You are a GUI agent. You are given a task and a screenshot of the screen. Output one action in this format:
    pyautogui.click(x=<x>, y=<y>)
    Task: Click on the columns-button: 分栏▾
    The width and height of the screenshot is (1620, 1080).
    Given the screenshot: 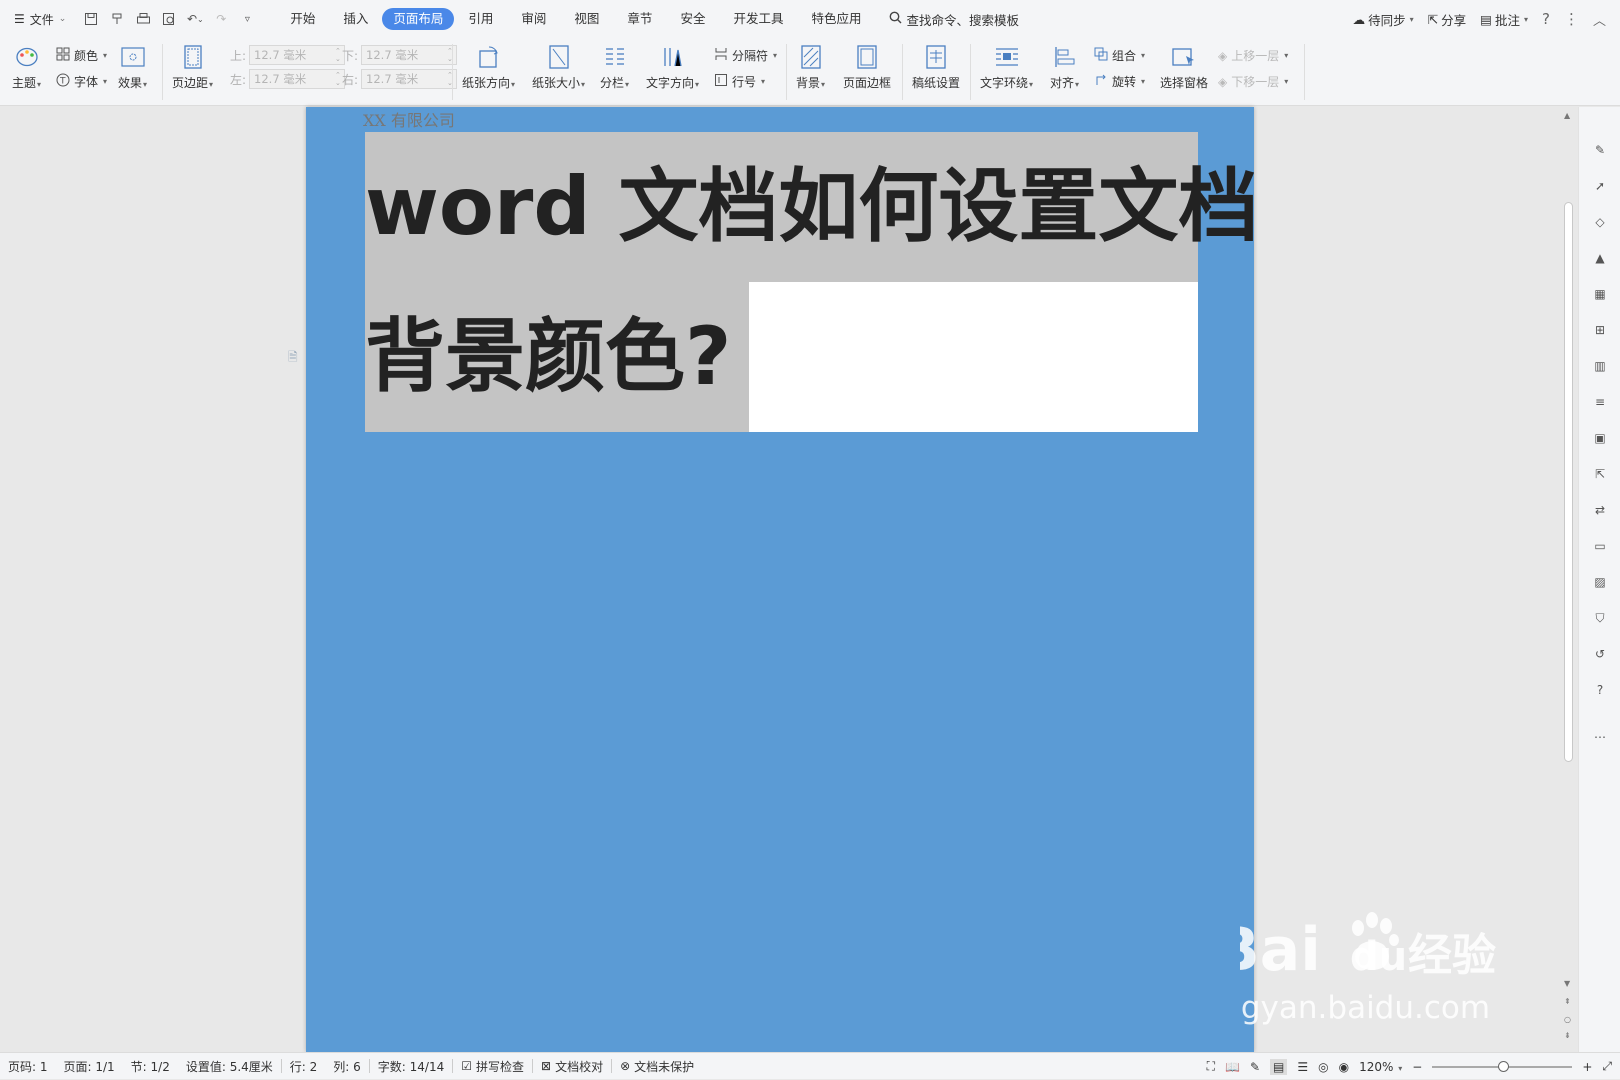 What is the action you would take?
    pyautogui.click(x=614, y=64)
    